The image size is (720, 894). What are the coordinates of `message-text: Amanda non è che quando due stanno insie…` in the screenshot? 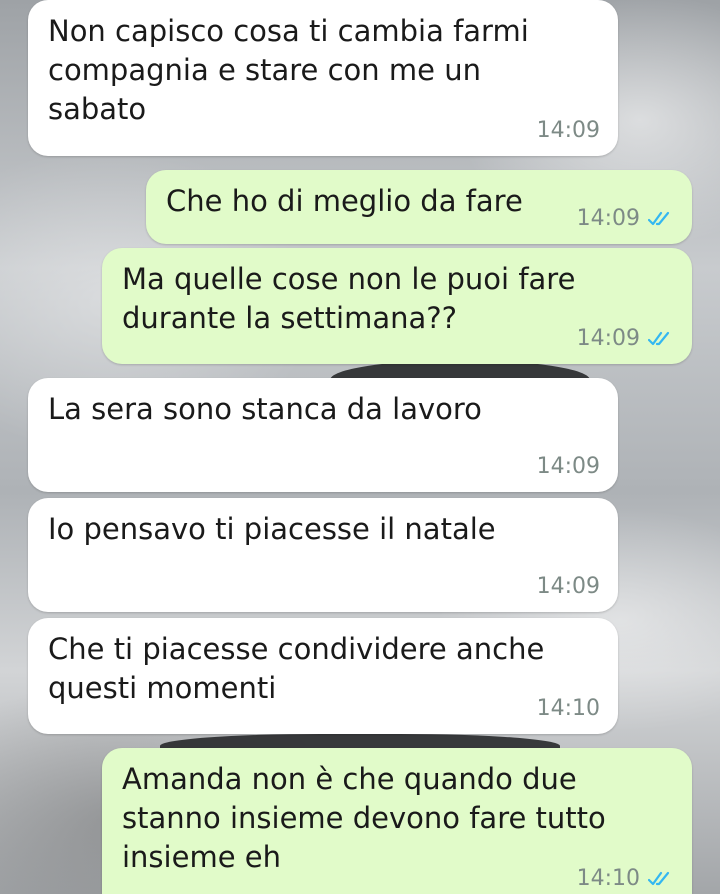 It's located at (364, 818).